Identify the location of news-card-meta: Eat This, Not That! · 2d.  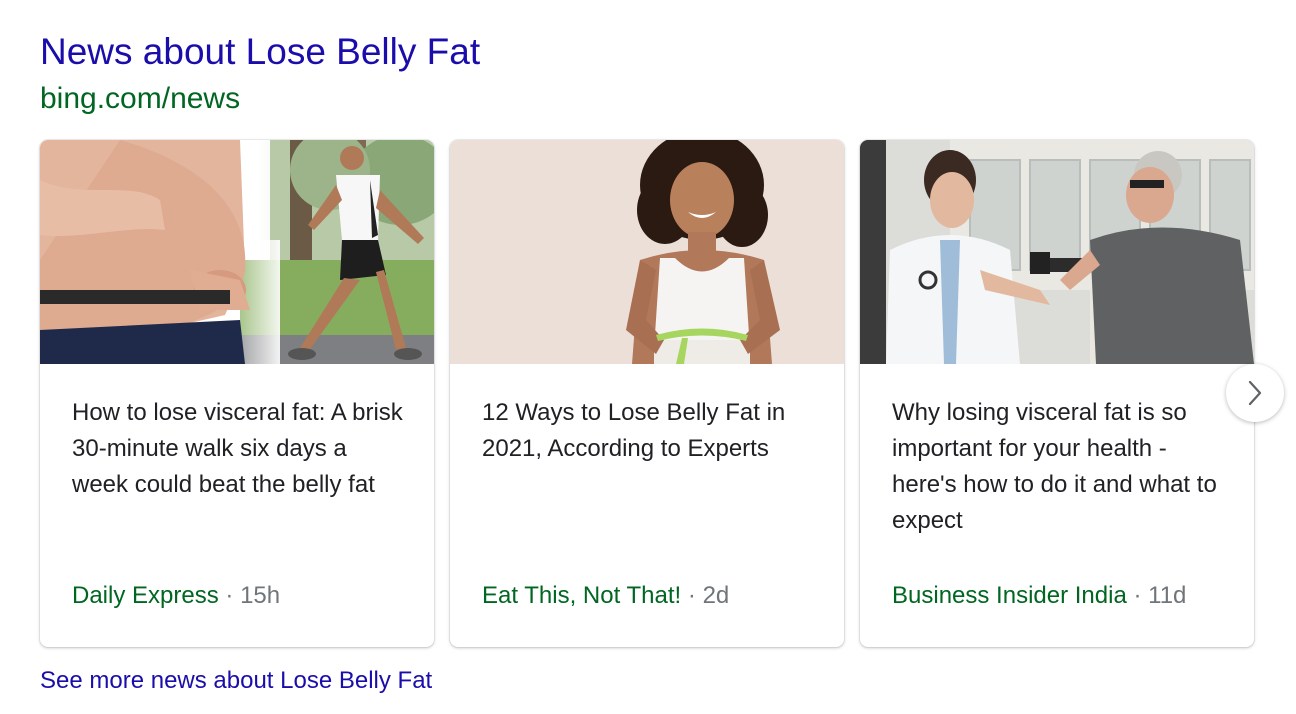
(605, 596).